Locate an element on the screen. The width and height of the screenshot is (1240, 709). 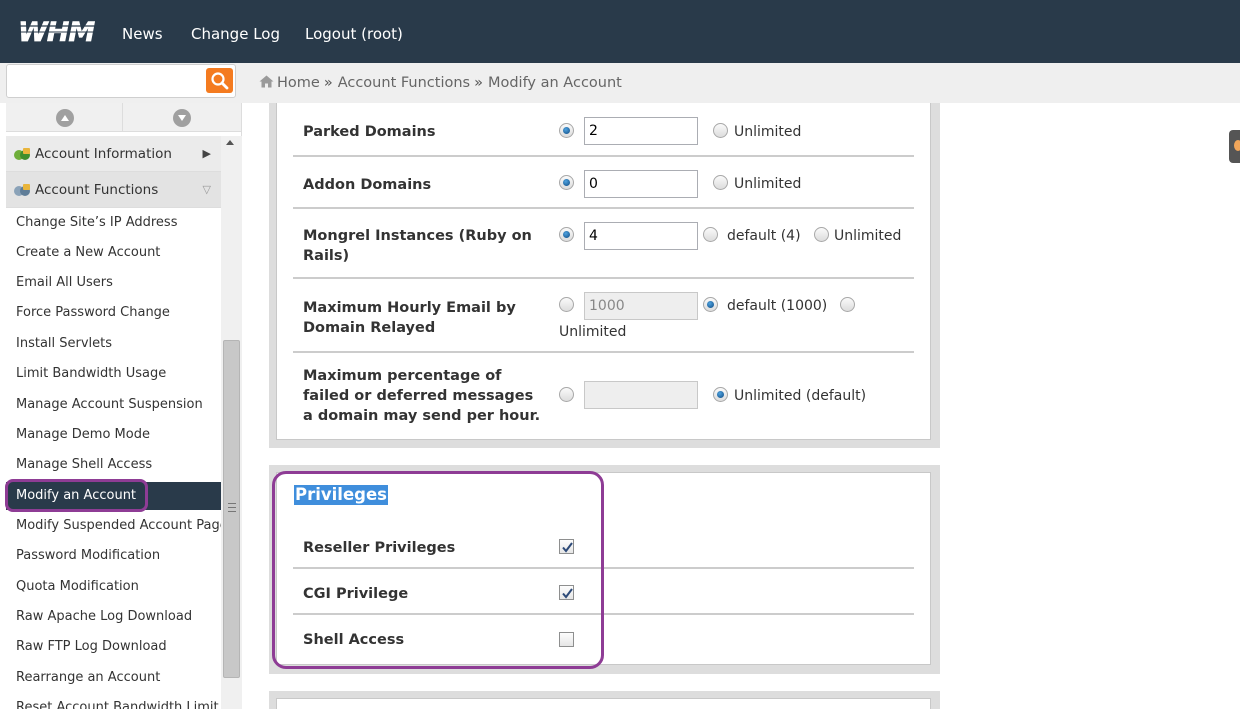
mongrel-default-label: default (4) is located at coordinates (764, 236).